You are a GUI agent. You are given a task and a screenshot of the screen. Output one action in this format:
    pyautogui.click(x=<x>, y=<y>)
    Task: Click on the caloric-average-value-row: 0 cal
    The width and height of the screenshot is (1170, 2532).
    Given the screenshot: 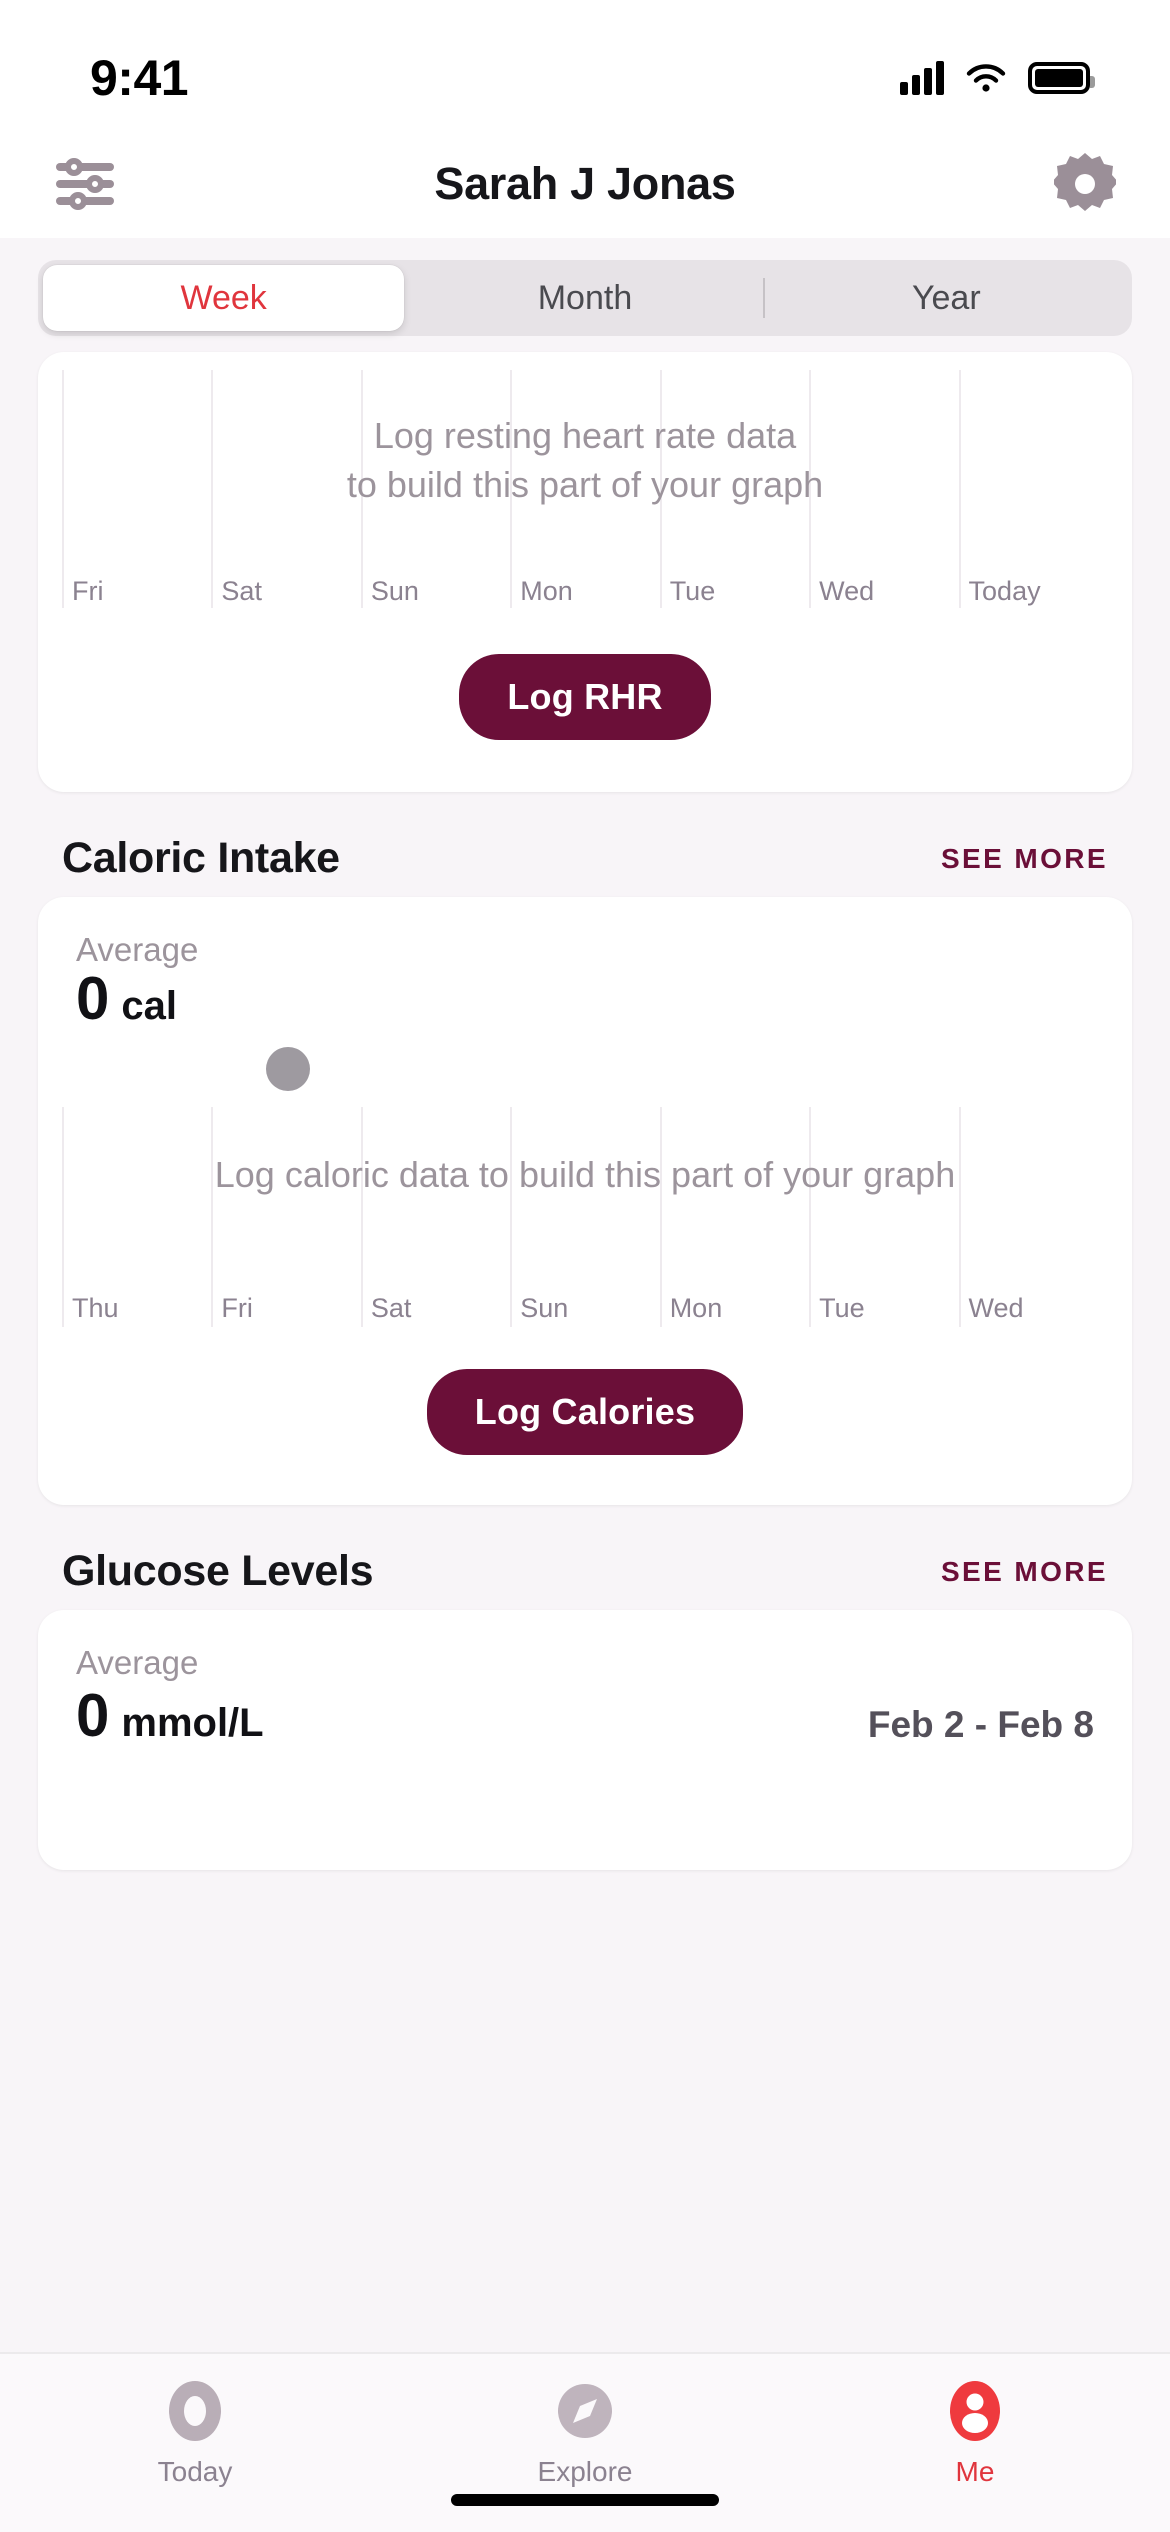 What is the action you would take?
    pyautogui.click(x=585, y=999)
    